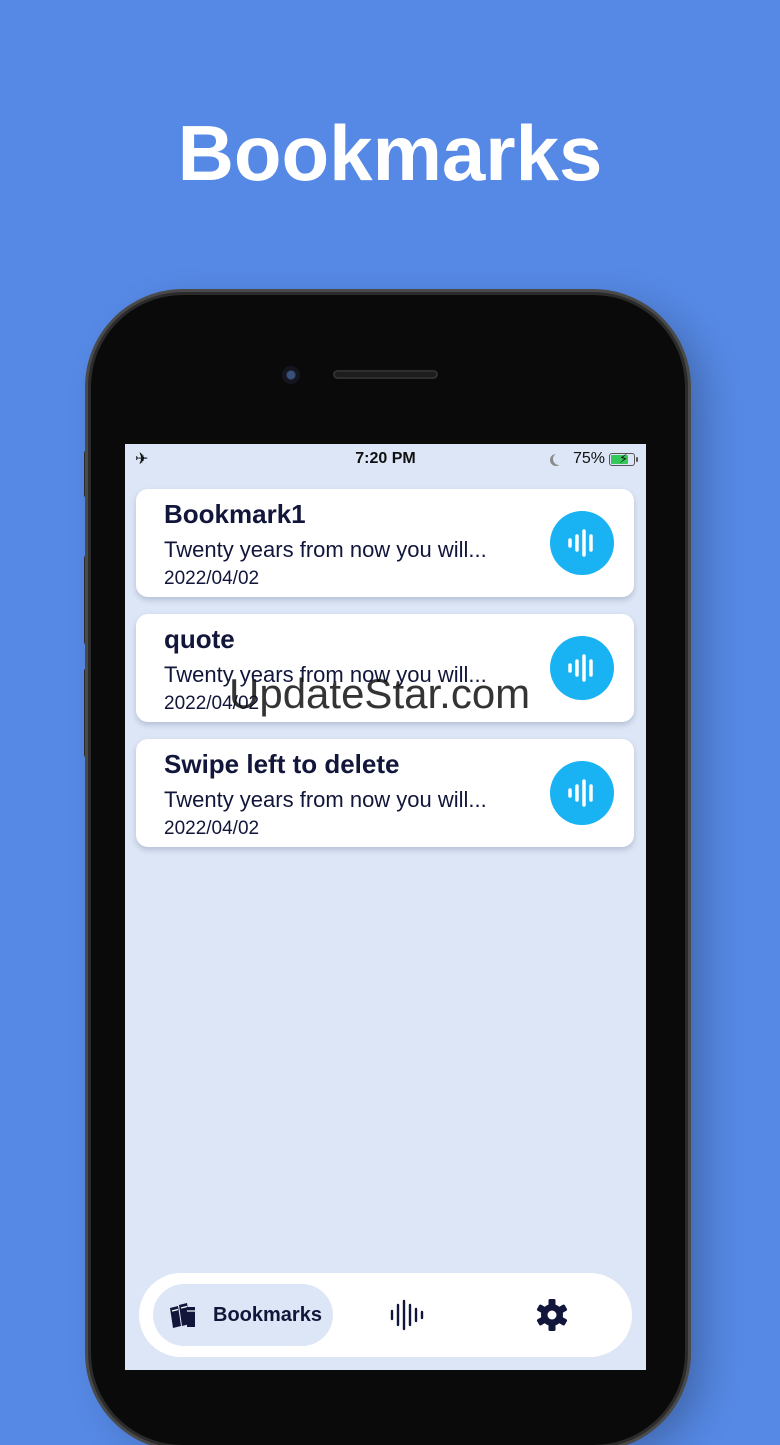  Describe the element at coordinates (385, 459) in the screenshot. I see `status-bar: ✈ 7:20 PM 75% ⚡` at that location.